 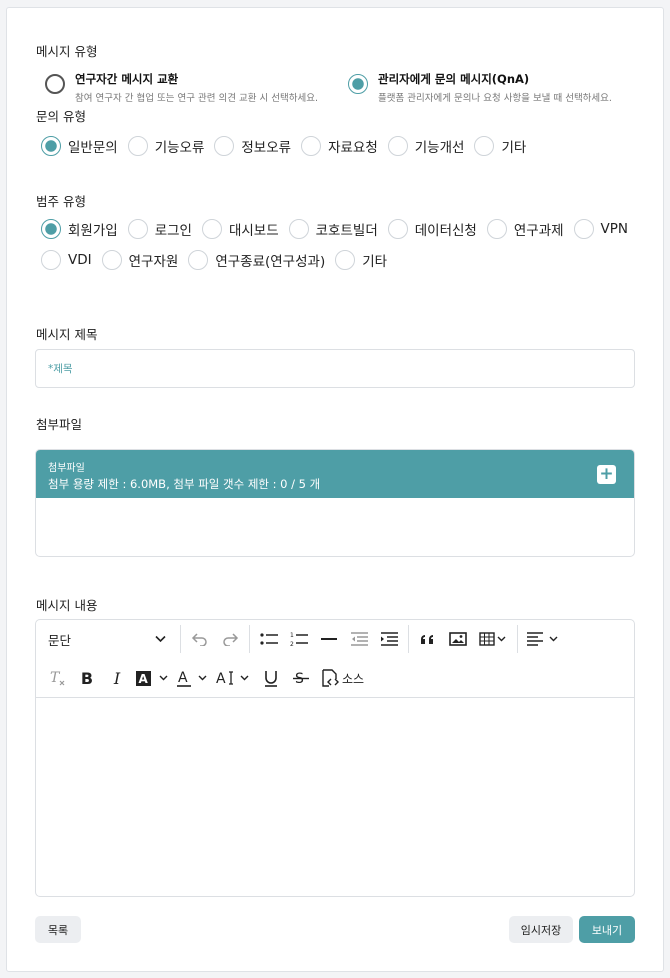 What do you see at coordinates (253, 231) in the screenshot?
I see `category-option-label: 대시보드` at bounding box center [253, 231].